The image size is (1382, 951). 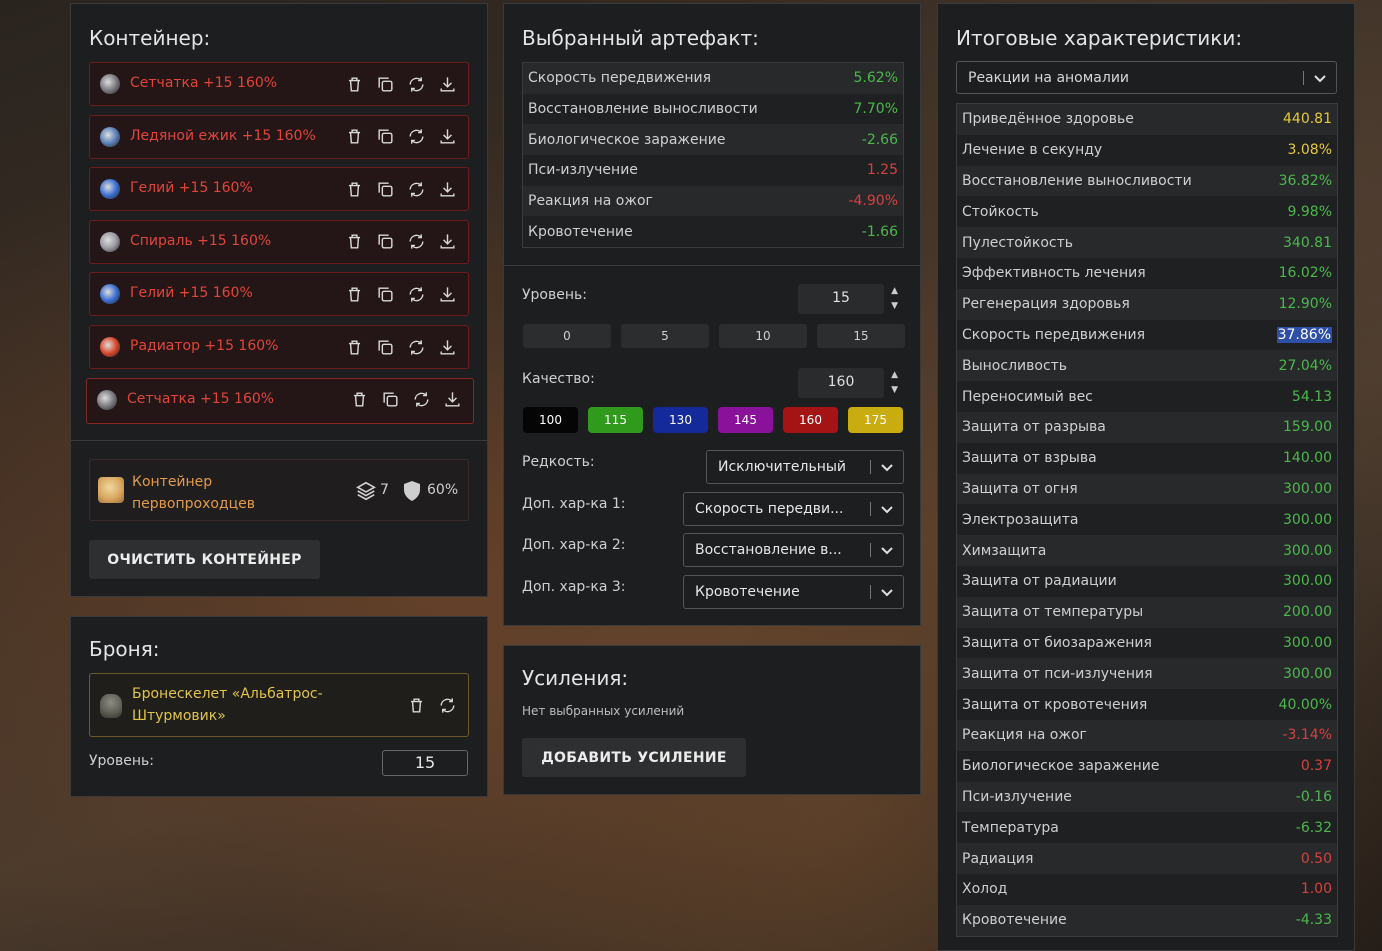 I want to click on level-preset-button: 10, so click(x=763, y=336).